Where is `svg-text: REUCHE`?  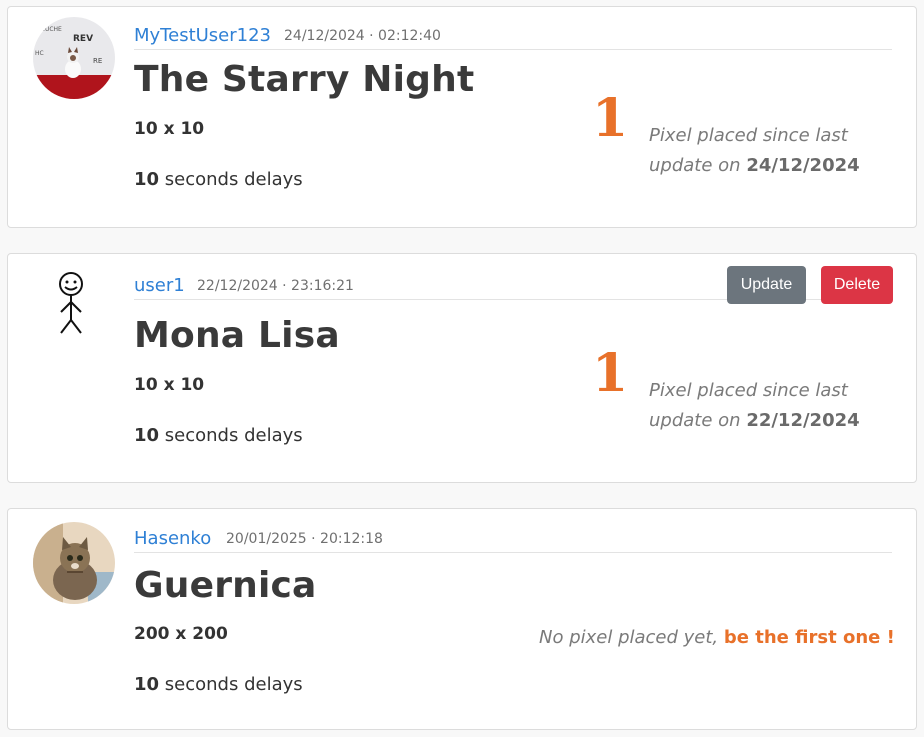 svg-text: REUCHE is located at coordinates (49, 29).